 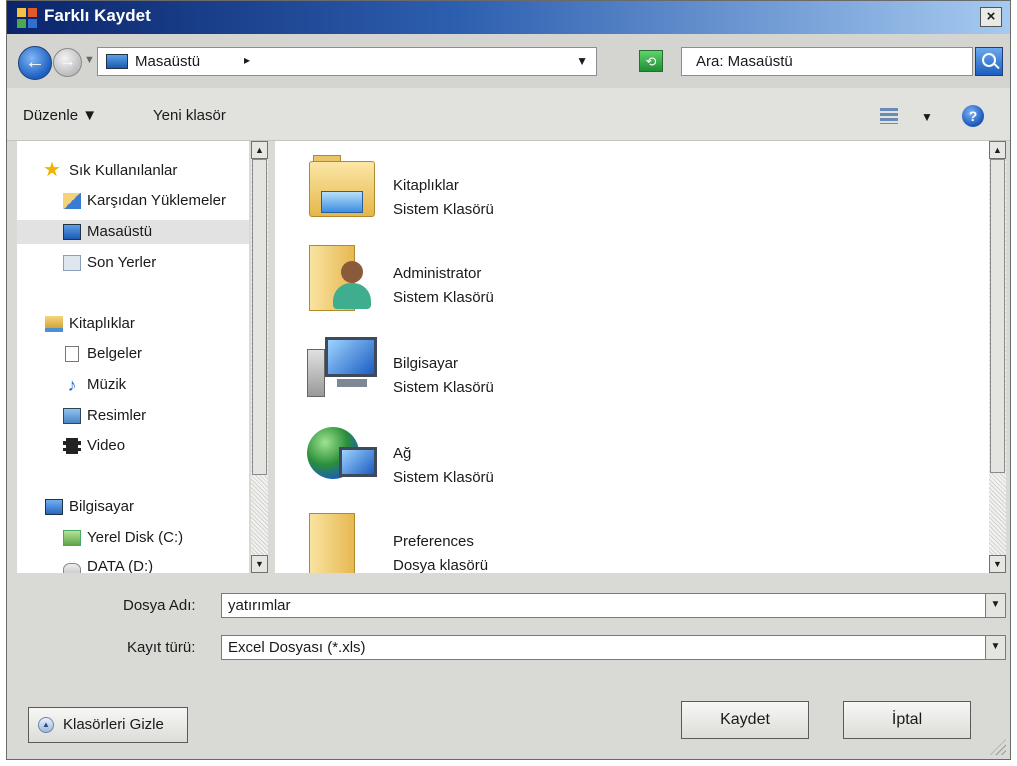 I want to click on nav-item-recent: Son Yerler, so click(x=133, y=263).